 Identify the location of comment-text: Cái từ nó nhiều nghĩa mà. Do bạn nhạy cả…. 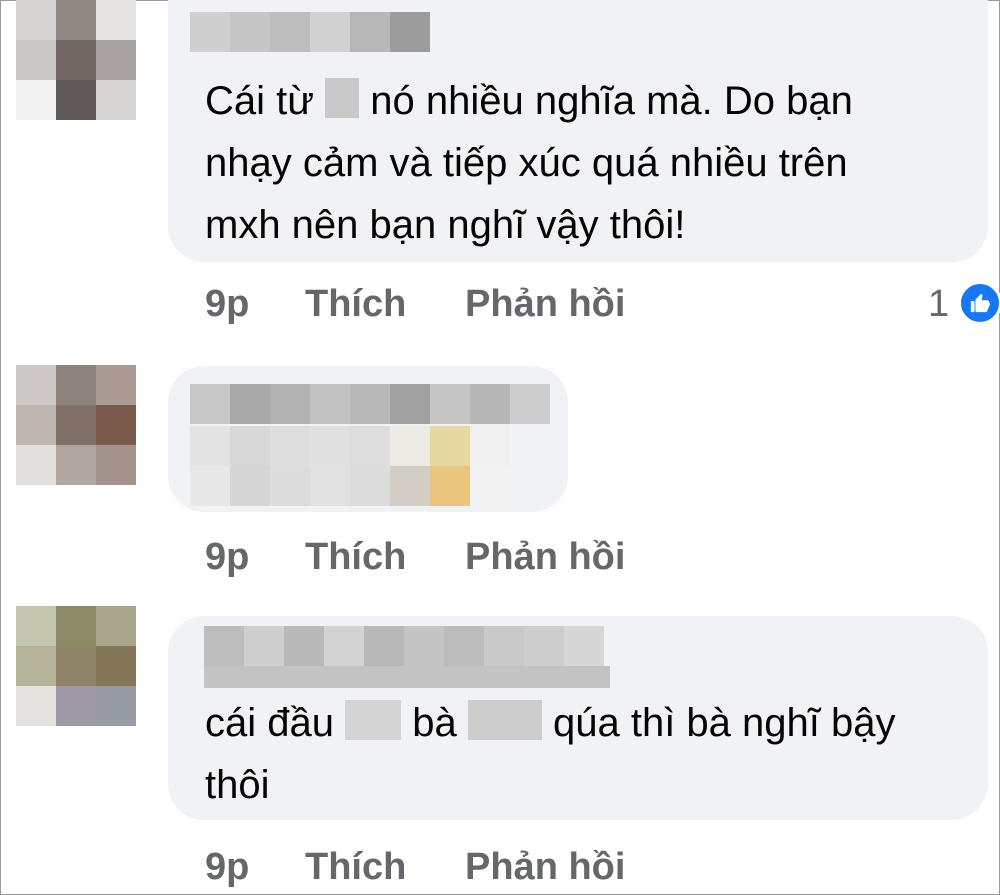
(529, 162).